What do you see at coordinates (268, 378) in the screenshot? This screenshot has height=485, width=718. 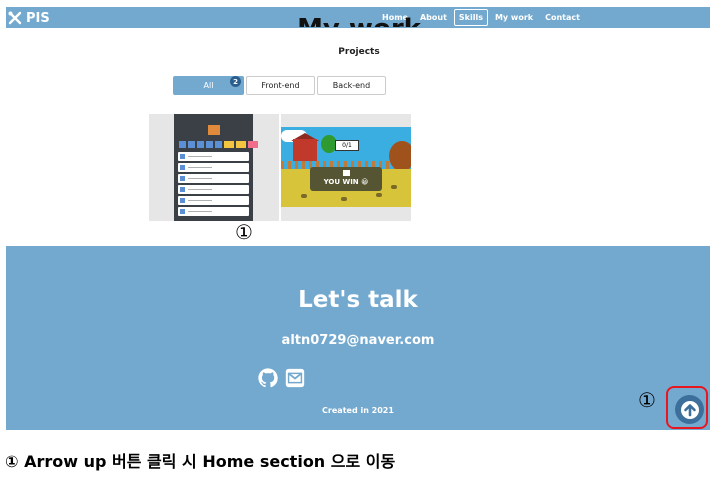 I see `github-icon` at bounding box center [268, 378].